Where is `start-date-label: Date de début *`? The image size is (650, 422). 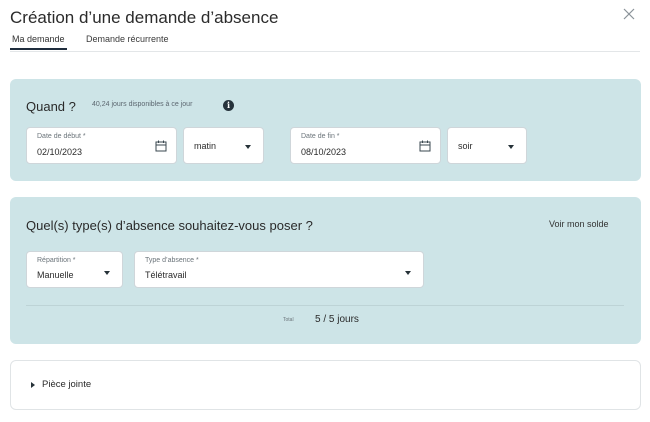 start-date-label: Date de début * is located at coordinates (61, 136).